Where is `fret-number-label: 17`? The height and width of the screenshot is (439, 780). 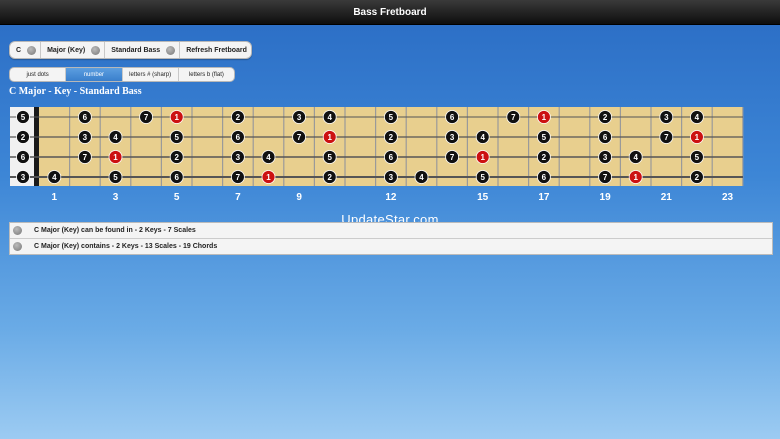
fret-number-label: 17 is located at coordinates (544, 197).